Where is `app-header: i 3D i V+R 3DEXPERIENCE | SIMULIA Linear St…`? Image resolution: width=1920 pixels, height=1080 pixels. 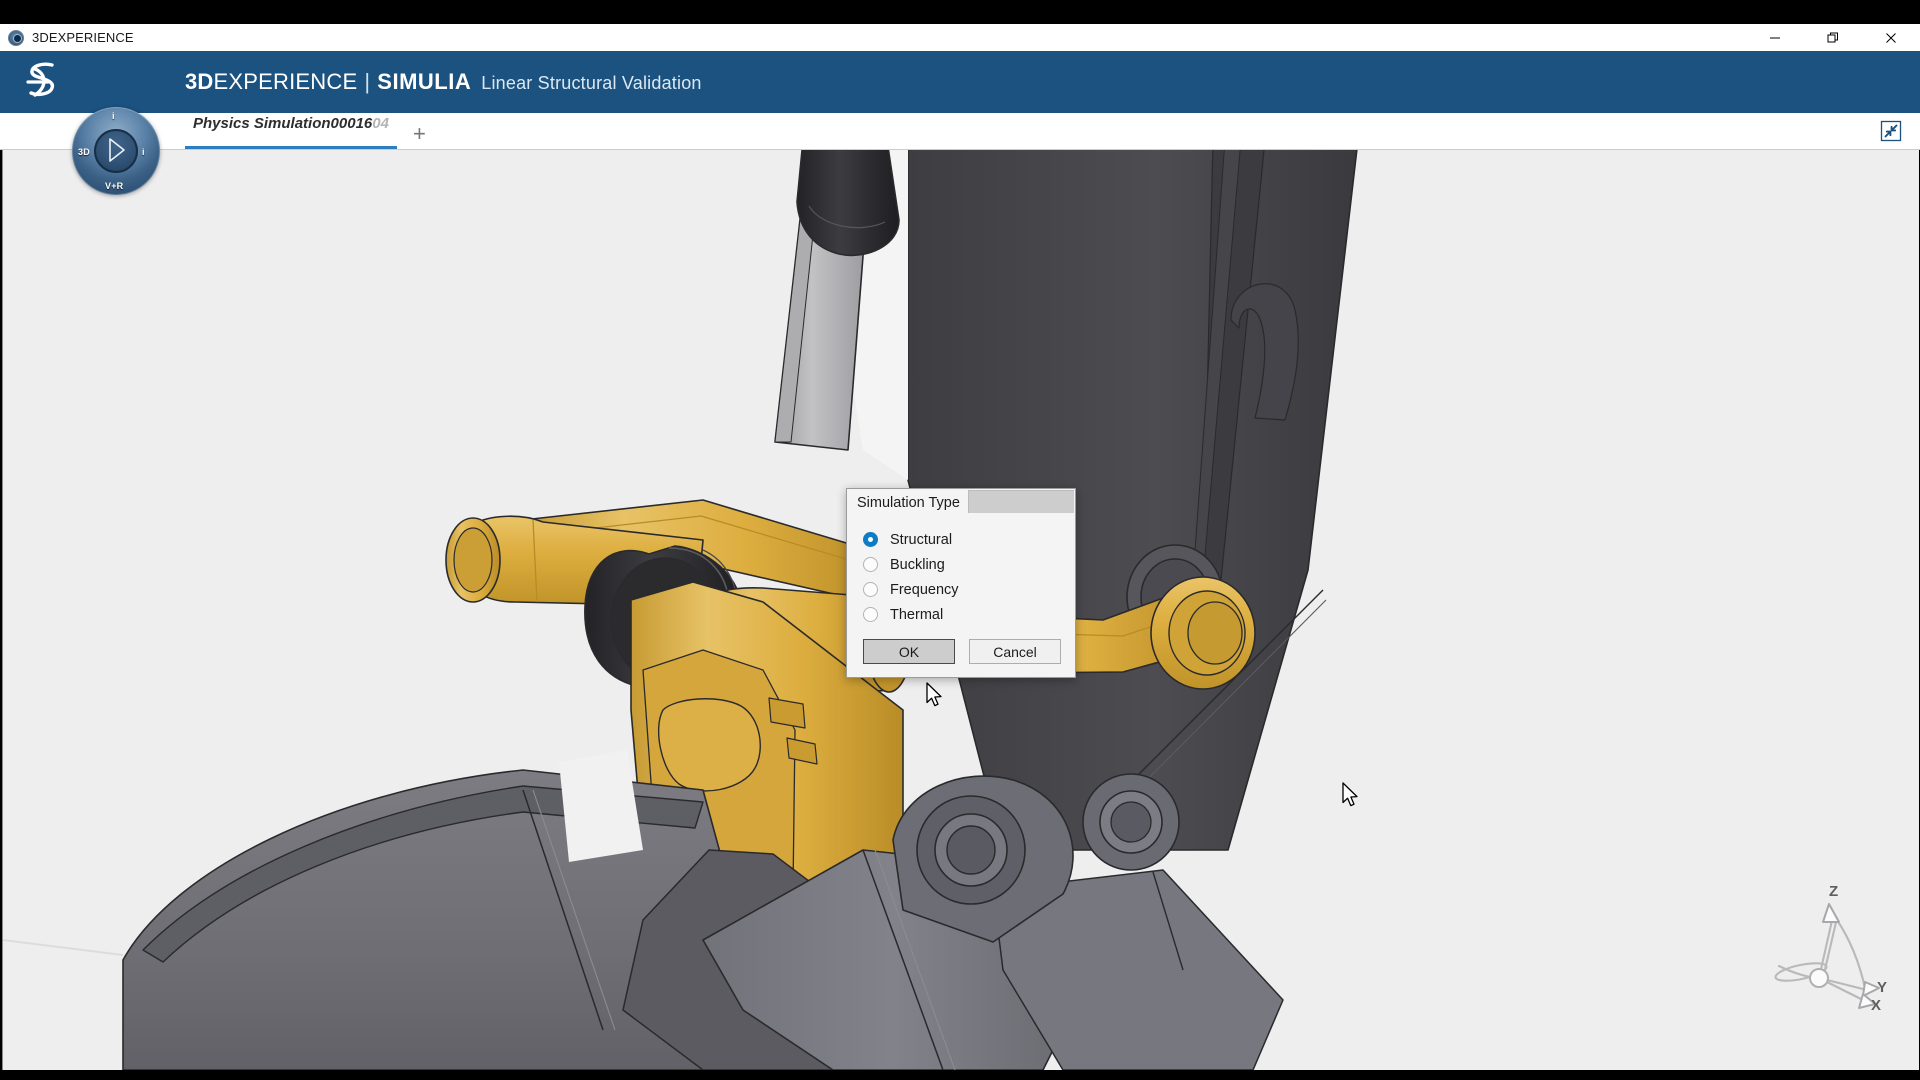
app-header: i 3D i V+R 3DEXPERIENCE | SIMULIA Linear St… is located at coordinates (960, 123).